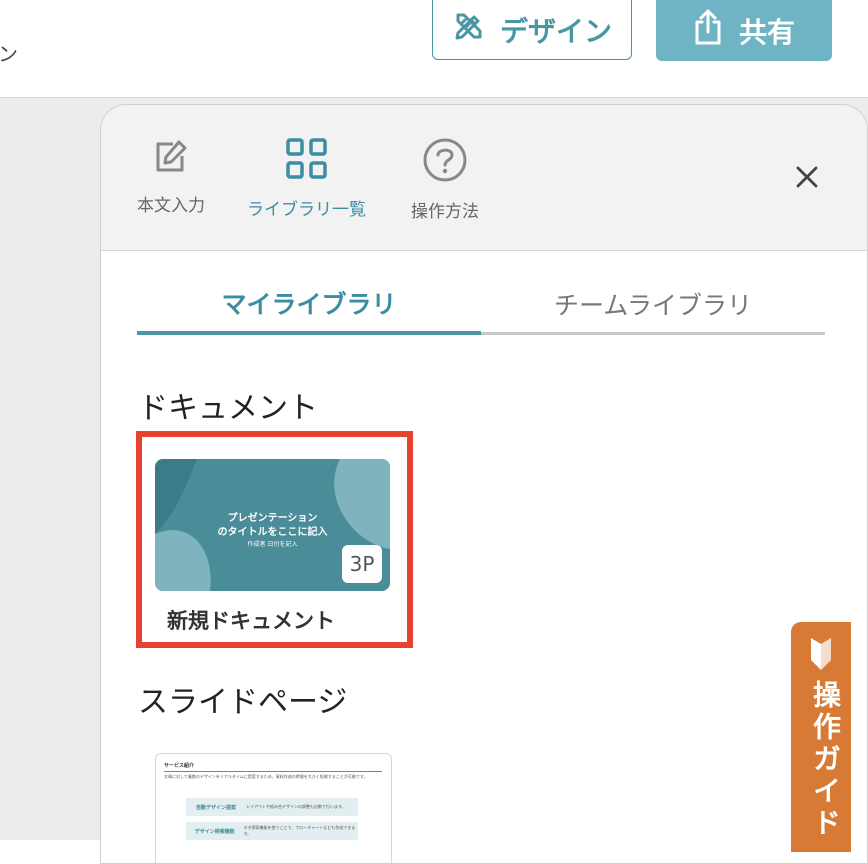 This screenshot has height=864, width=868. I want to click on card-title-line1: プレゼンテーション, so click(272, 518).